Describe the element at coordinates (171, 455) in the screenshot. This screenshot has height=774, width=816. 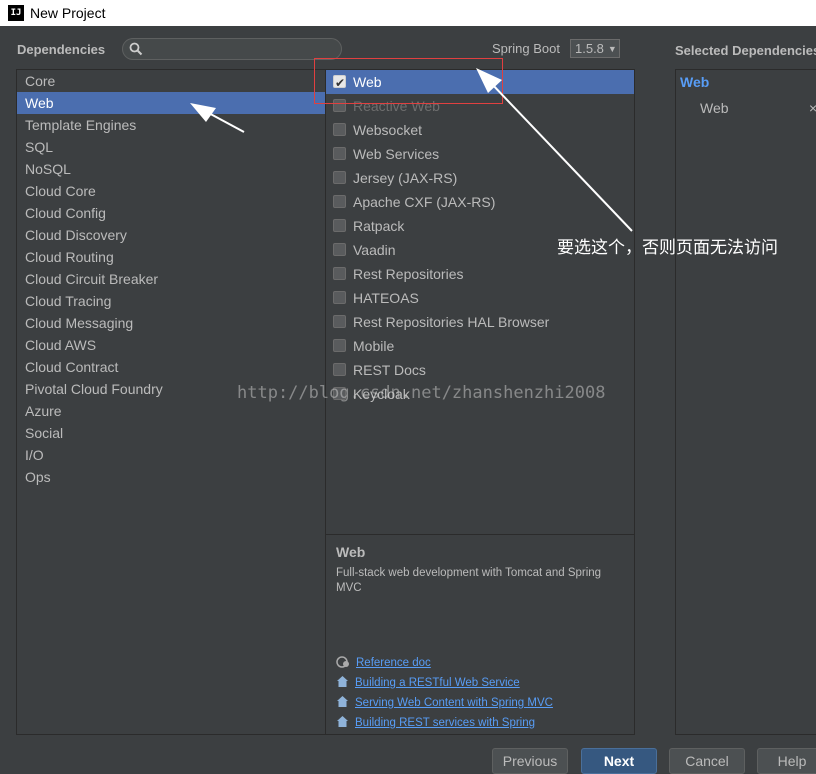
I see `category-item: I/O` at that location.